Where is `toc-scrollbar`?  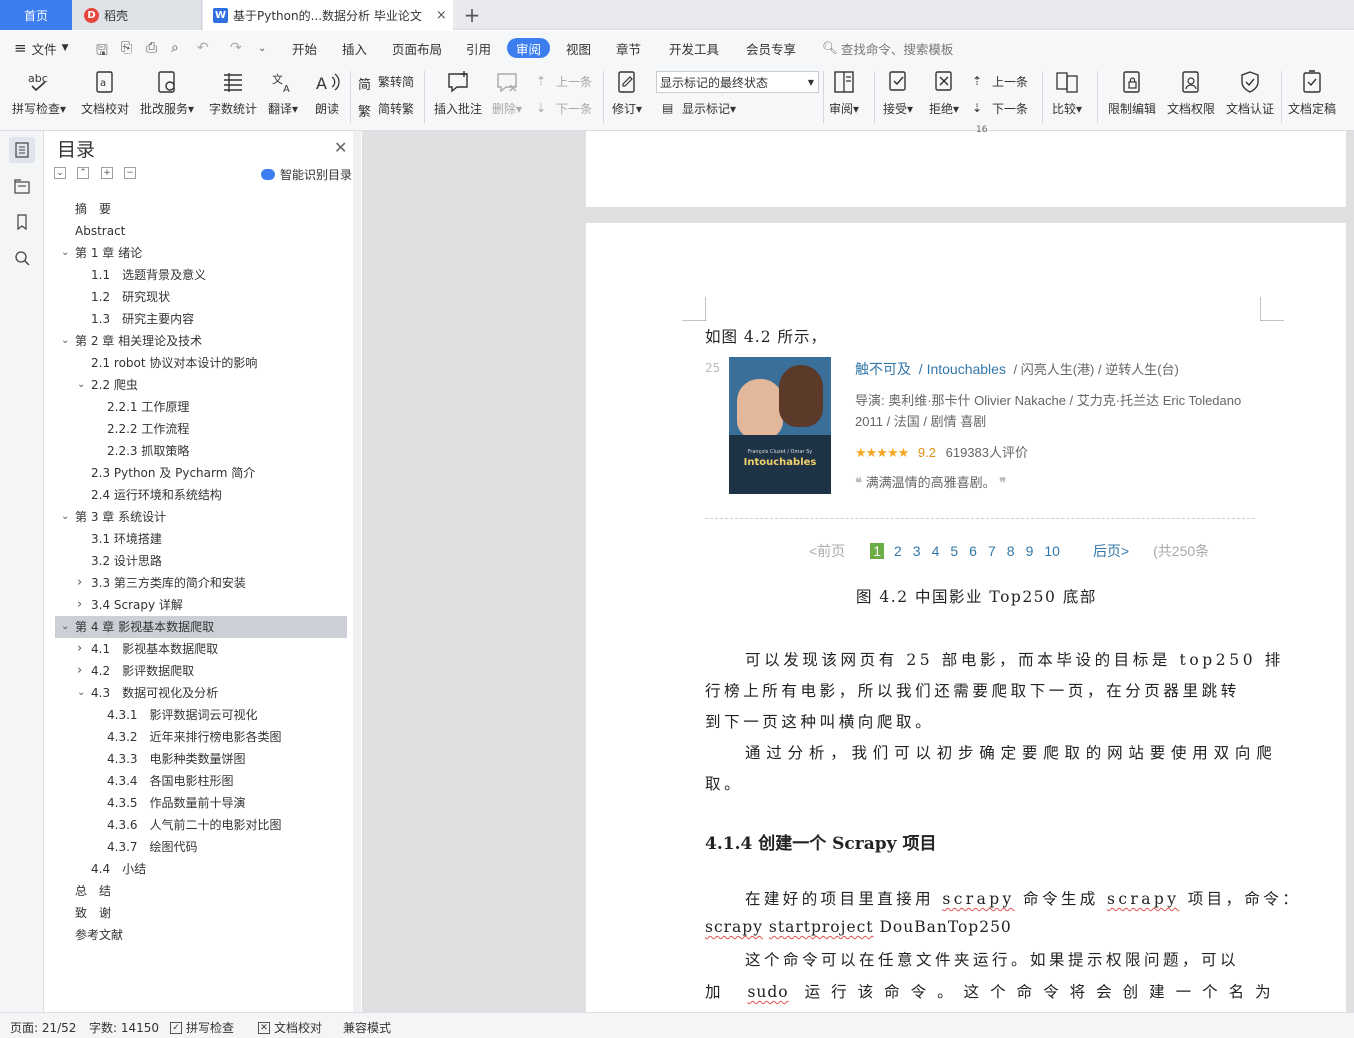
toc-scrollbar is located at coordinates (357, 571).